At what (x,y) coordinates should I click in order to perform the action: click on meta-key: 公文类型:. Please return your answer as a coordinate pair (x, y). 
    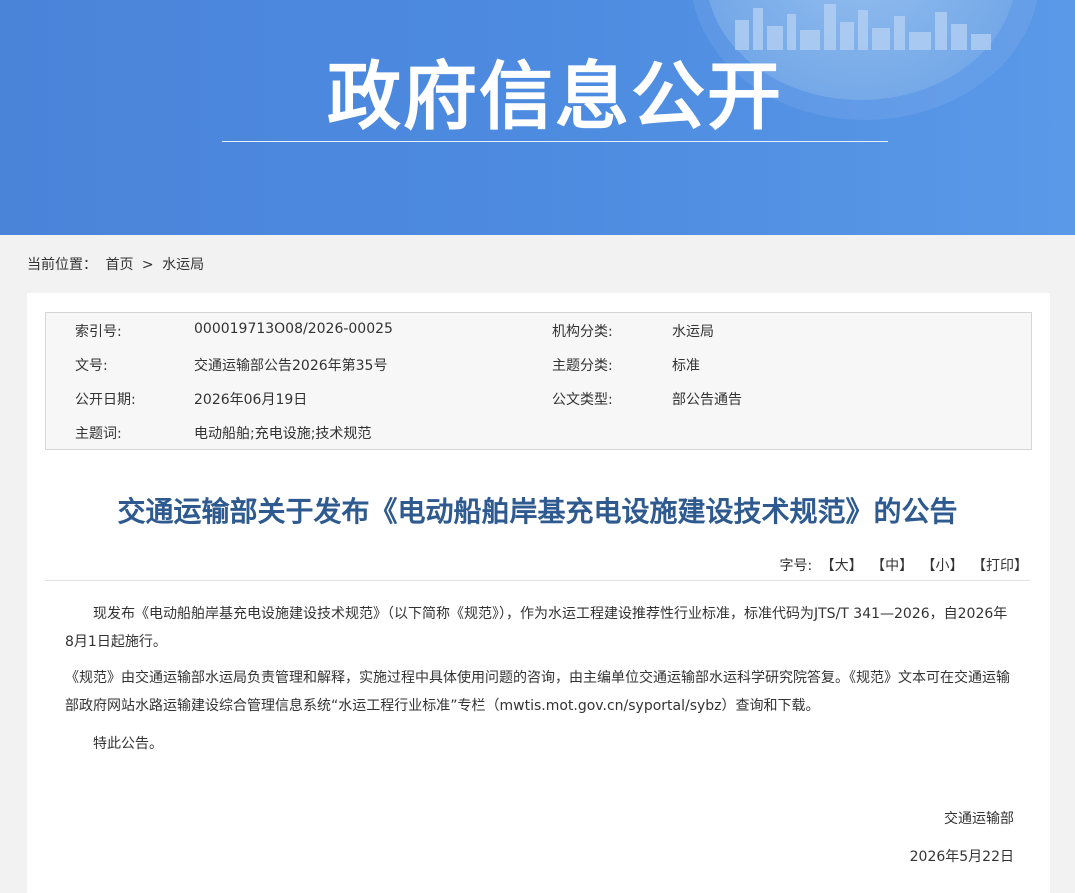
    Looking at the image, I should click on (582, 400).